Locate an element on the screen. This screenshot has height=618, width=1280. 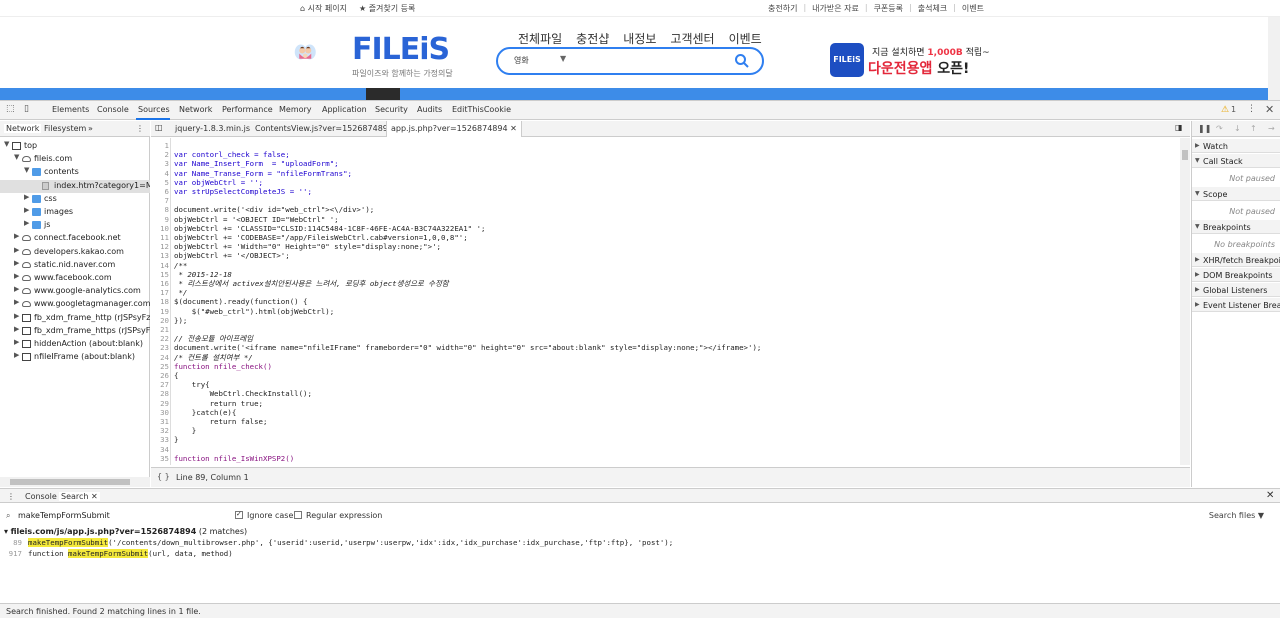
debugger-section-header: ▶XHR/fetch Breakpoints is located at coordinates (1236, 260).